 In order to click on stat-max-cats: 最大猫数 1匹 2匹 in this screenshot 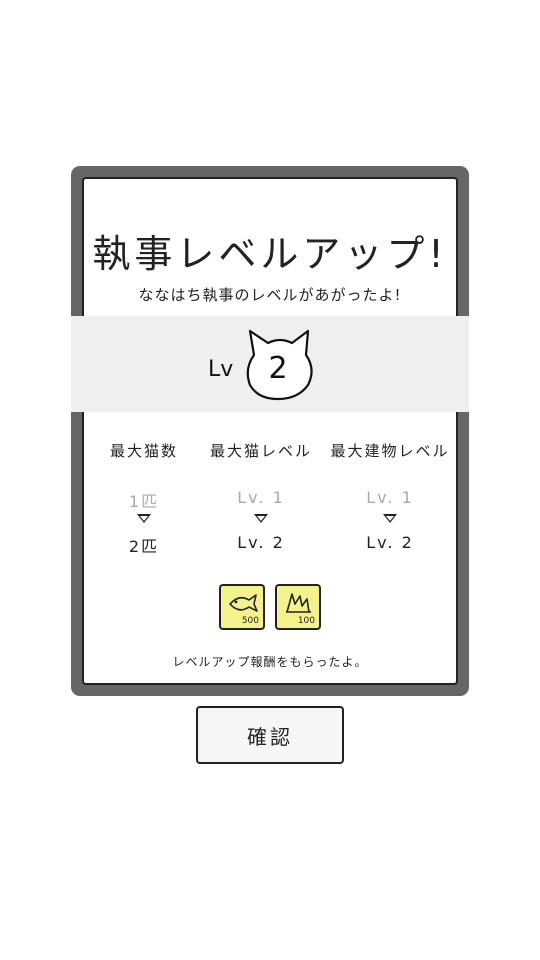, I will do `click(144, 498)`.